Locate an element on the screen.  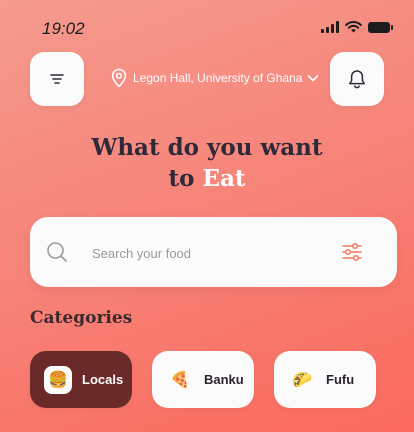
sliders-icon is located at coordinates (352, 252).